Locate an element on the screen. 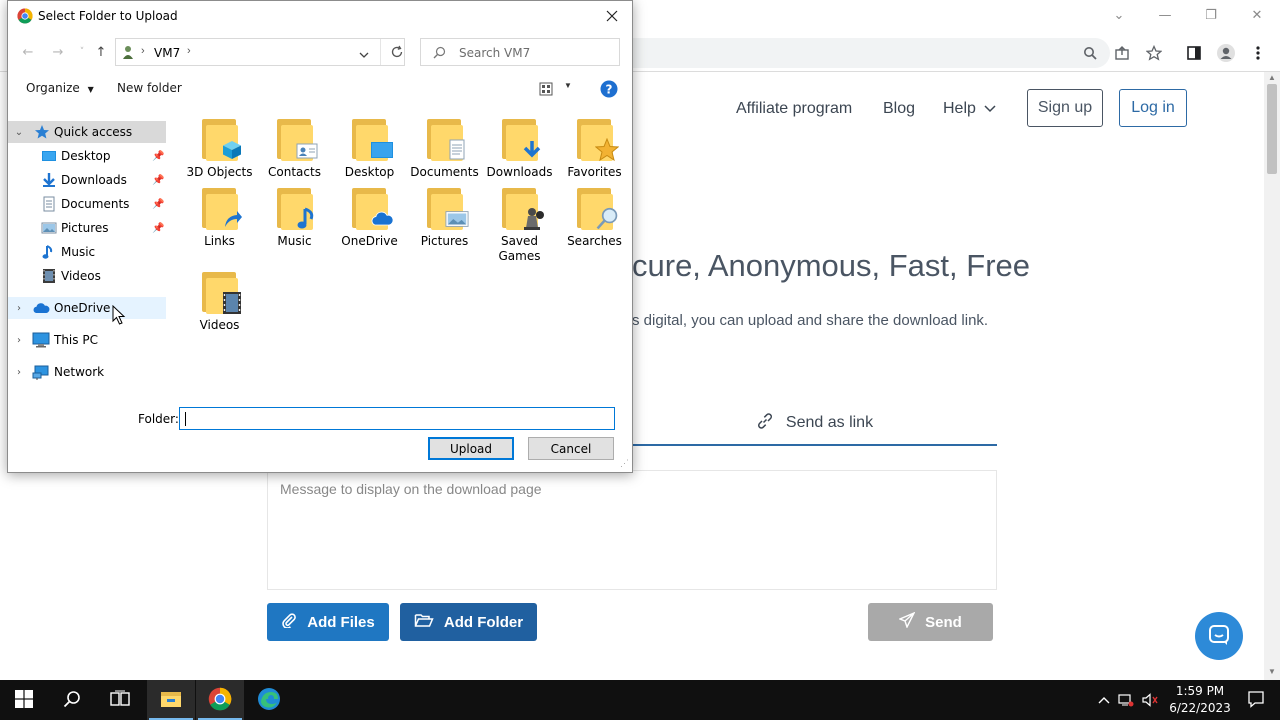 Image resolution: width=1280 pixels, height=720 pixels. recent-dropdown-icon: ˅ is located at coordinates (82, 52).